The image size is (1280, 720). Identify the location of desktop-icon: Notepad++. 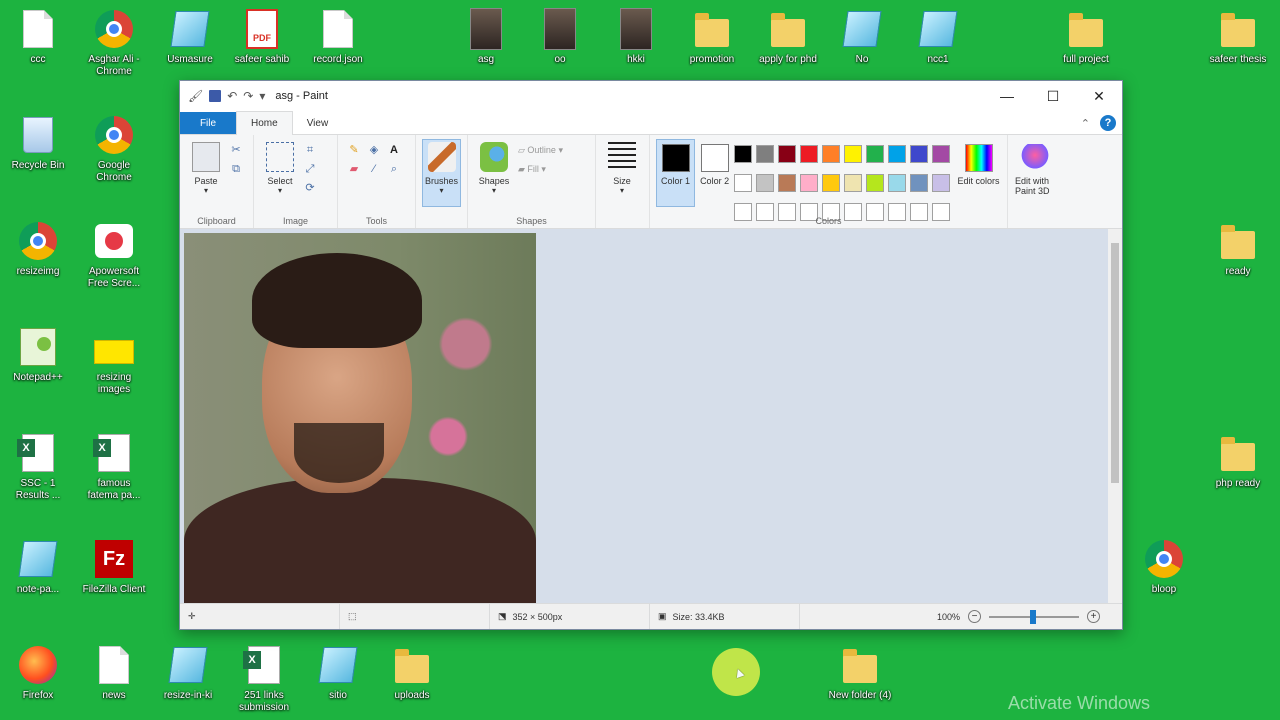
(38, 355).